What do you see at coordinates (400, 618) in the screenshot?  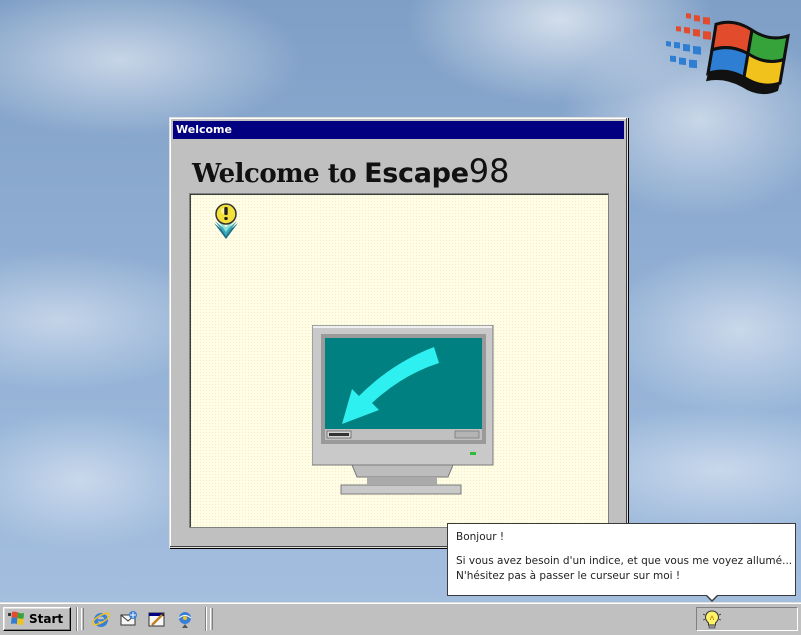 I see `taskbar: Start` at bounding box center [400, 618].